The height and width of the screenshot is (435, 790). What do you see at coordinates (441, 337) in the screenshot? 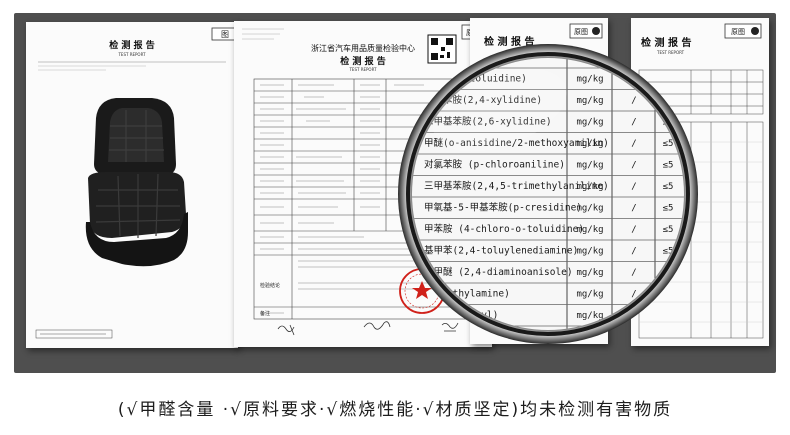
I see `magnified-substance-name: iline]` at bounding box center [441, 337].